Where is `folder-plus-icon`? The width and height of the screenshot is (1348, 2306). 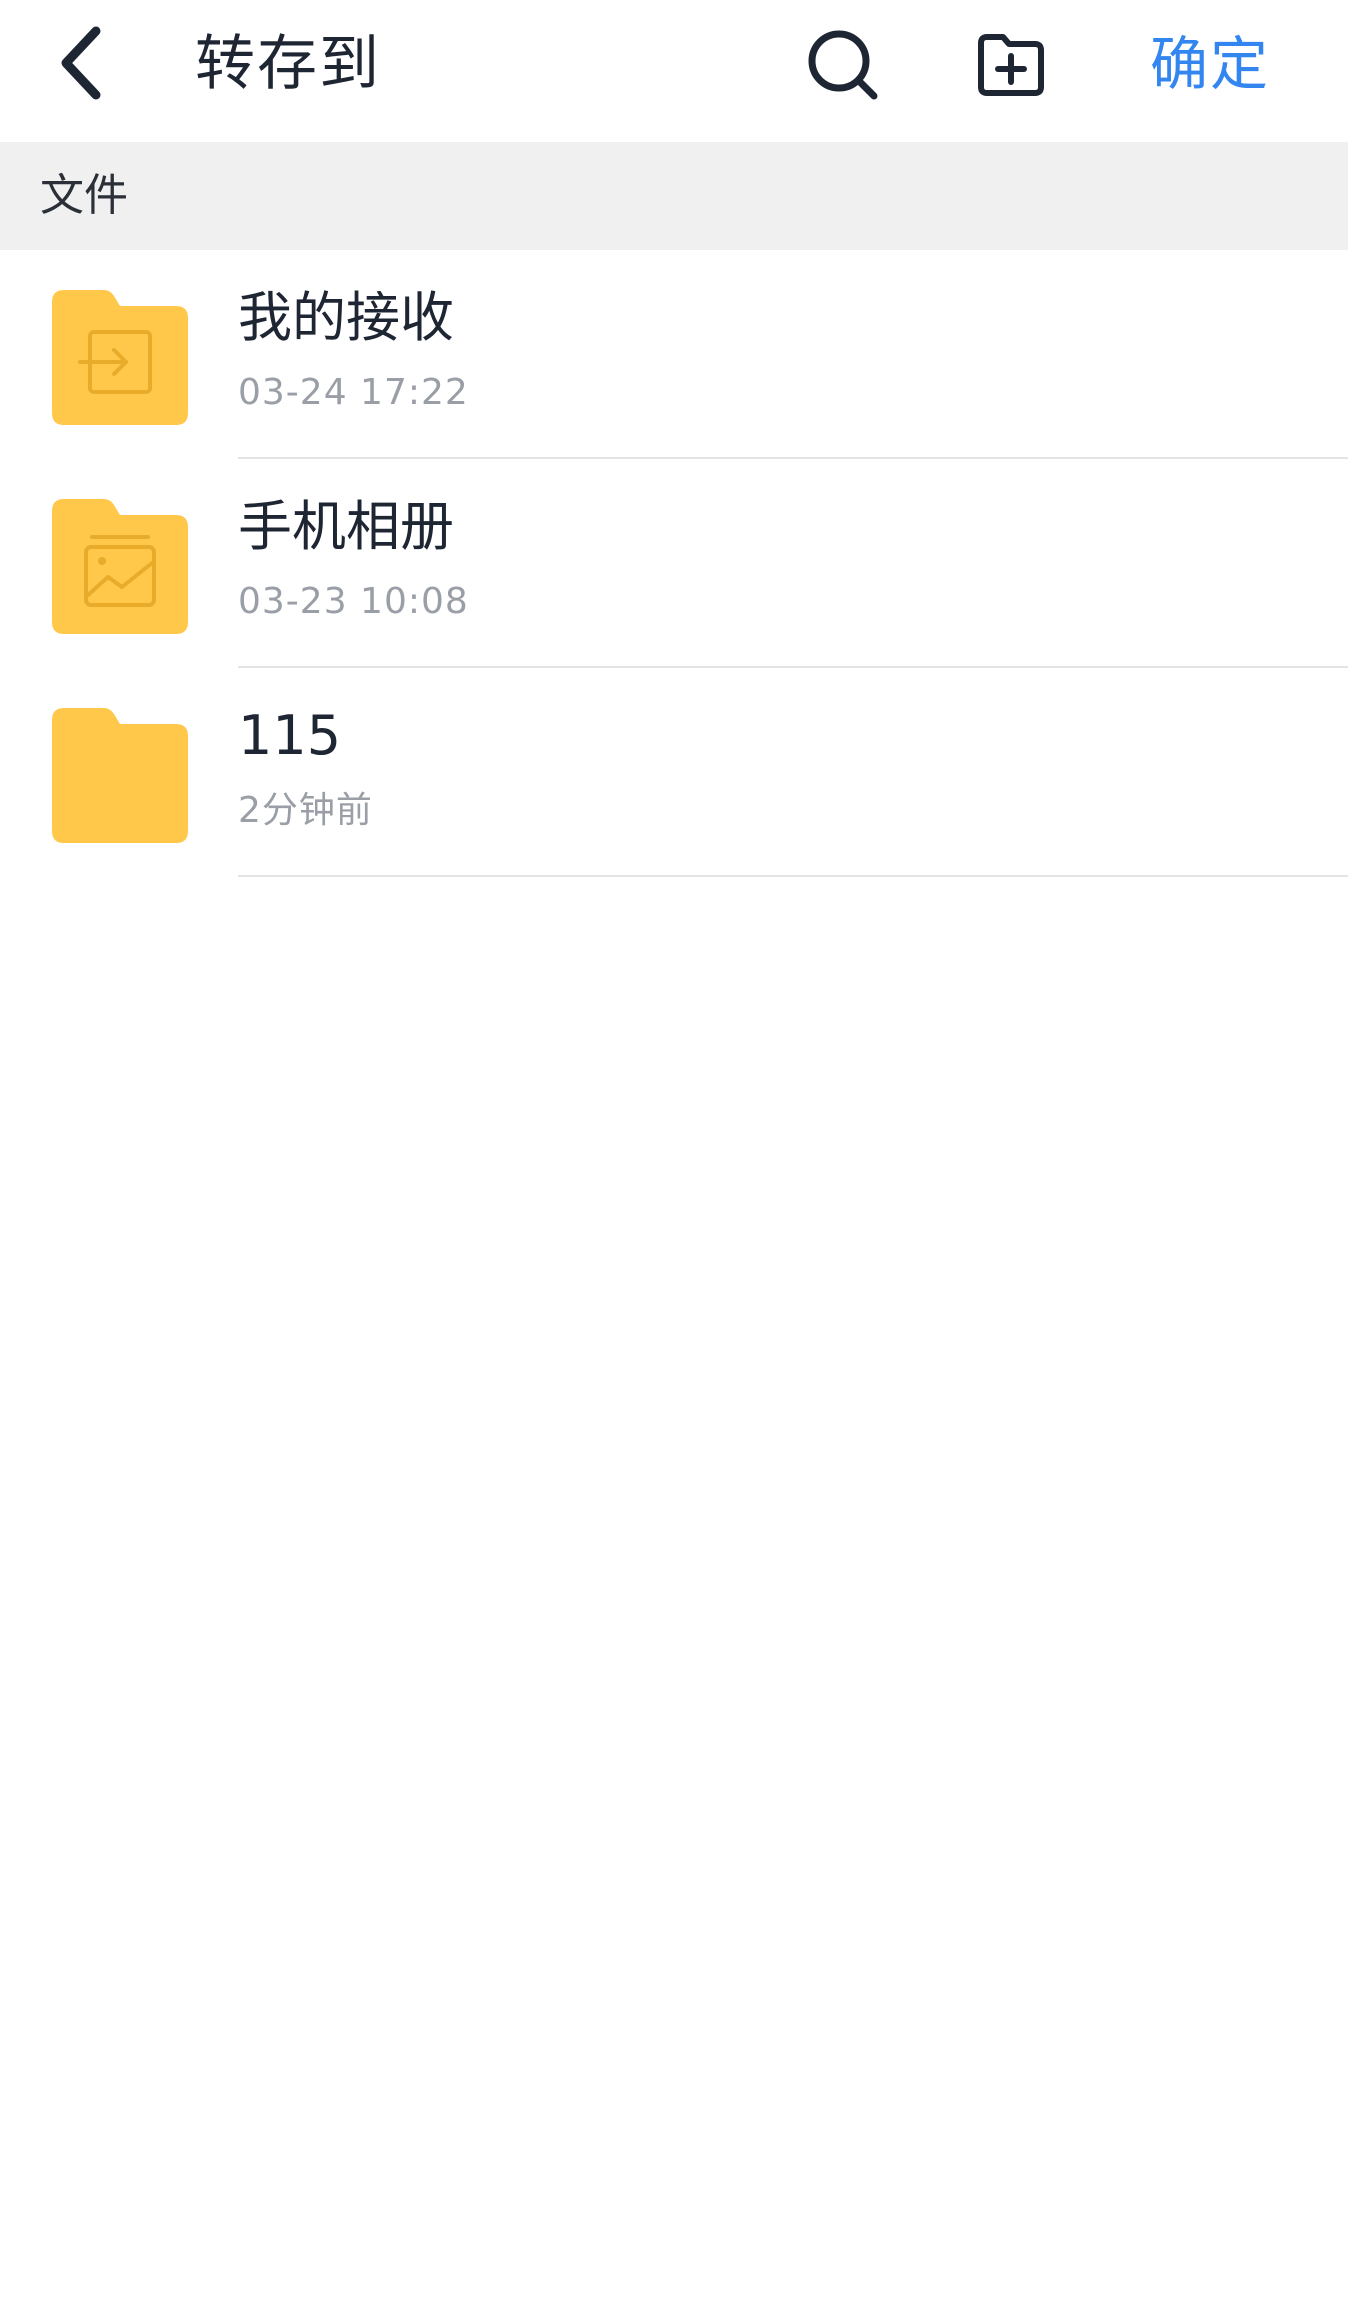
folder-plus-icon is located at coordinates (1011, 65).